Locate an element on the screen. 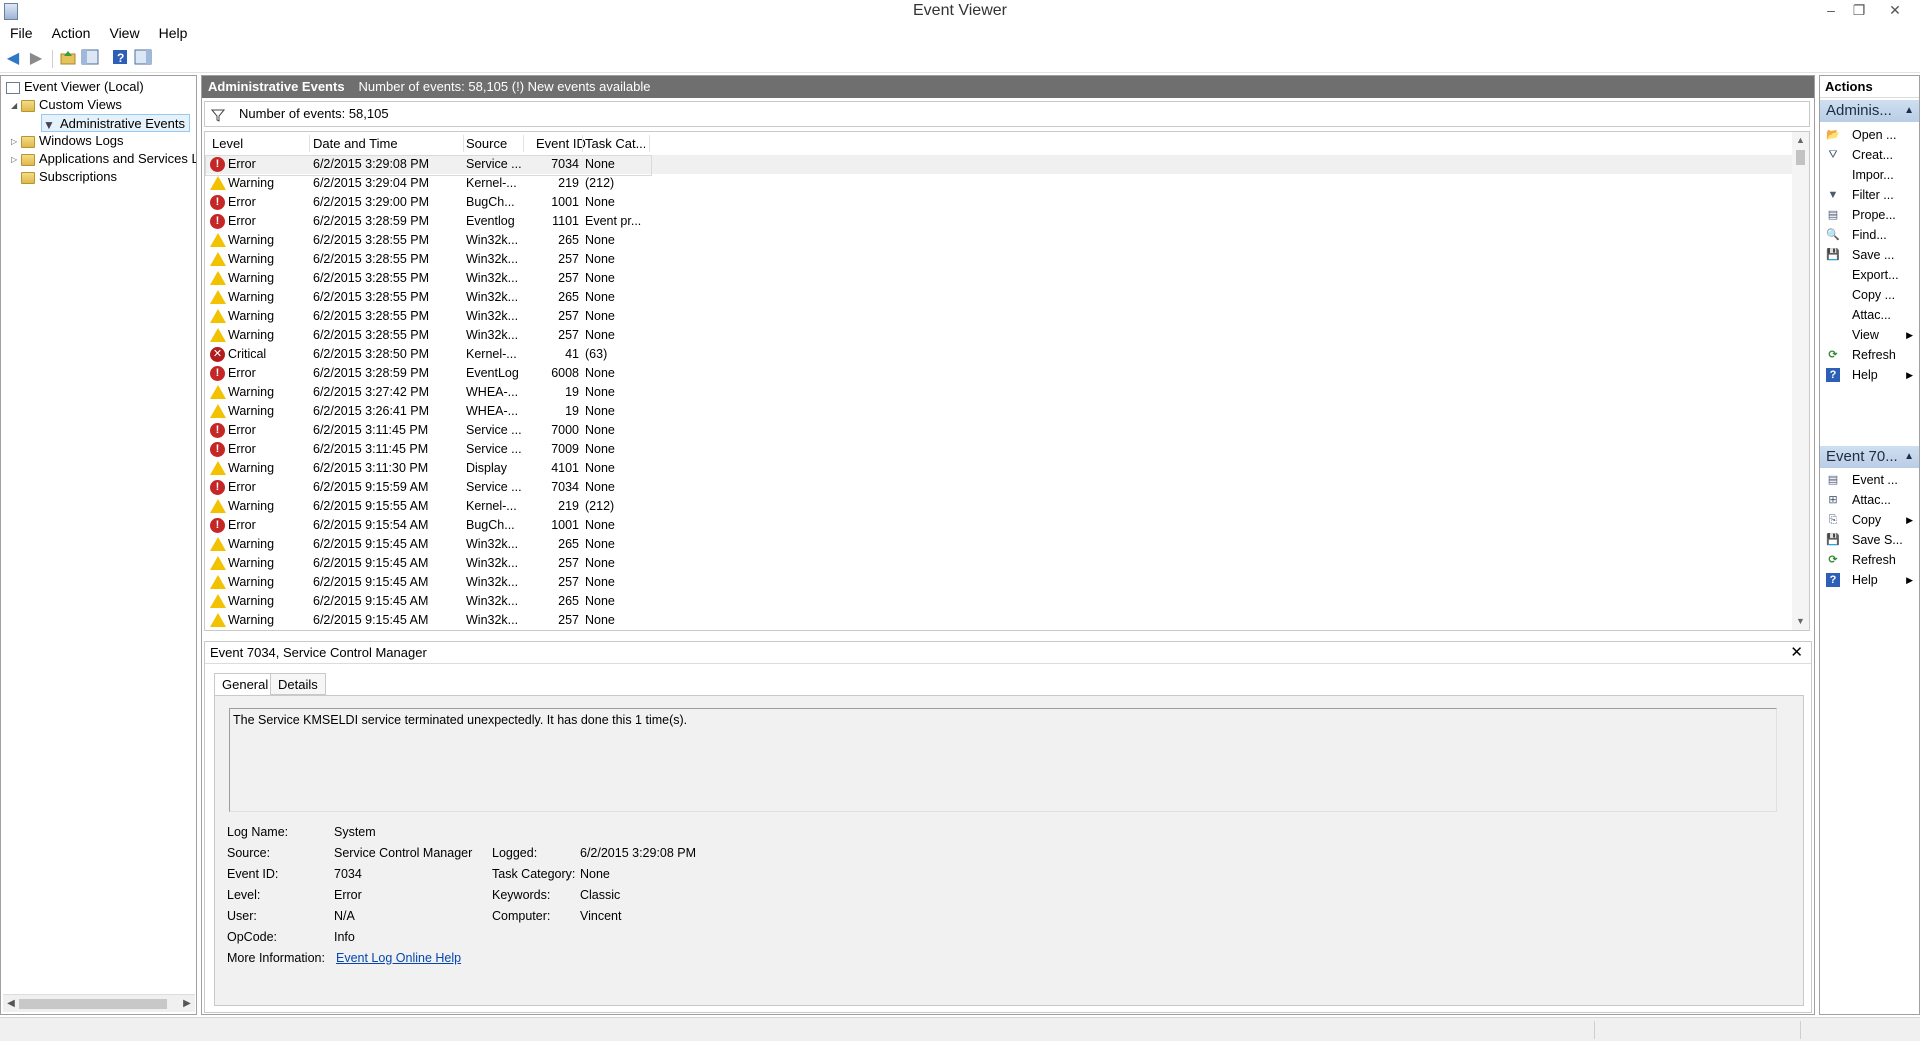 The width and height of the screenshot is (1920, 1041). up-folder-icon is located at coordinates (68, 59).